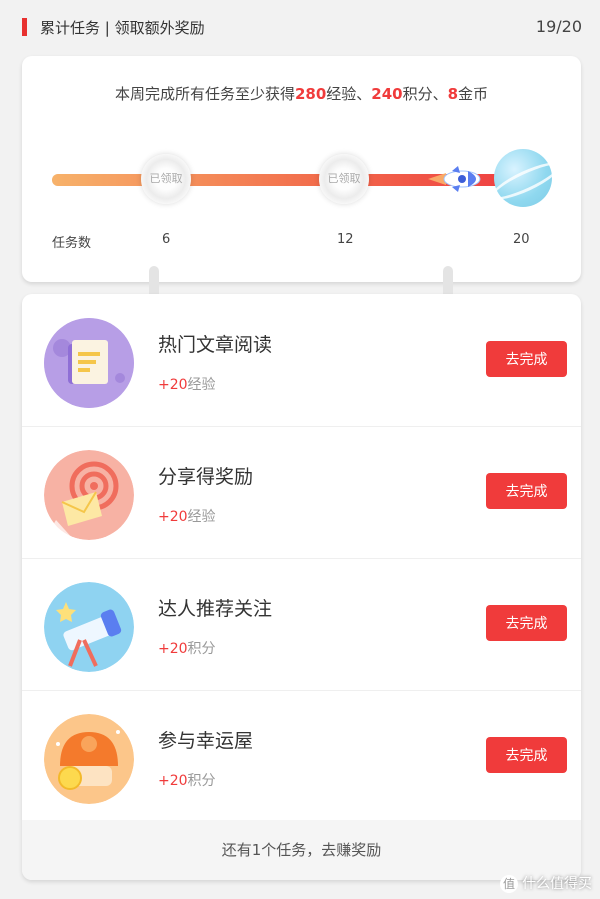  What do you see at coordinates (301, 492) in the screenshot?
I see `task-item-share: 分享得奖励 +20经验 去完成` at bounding box center [301, 492].